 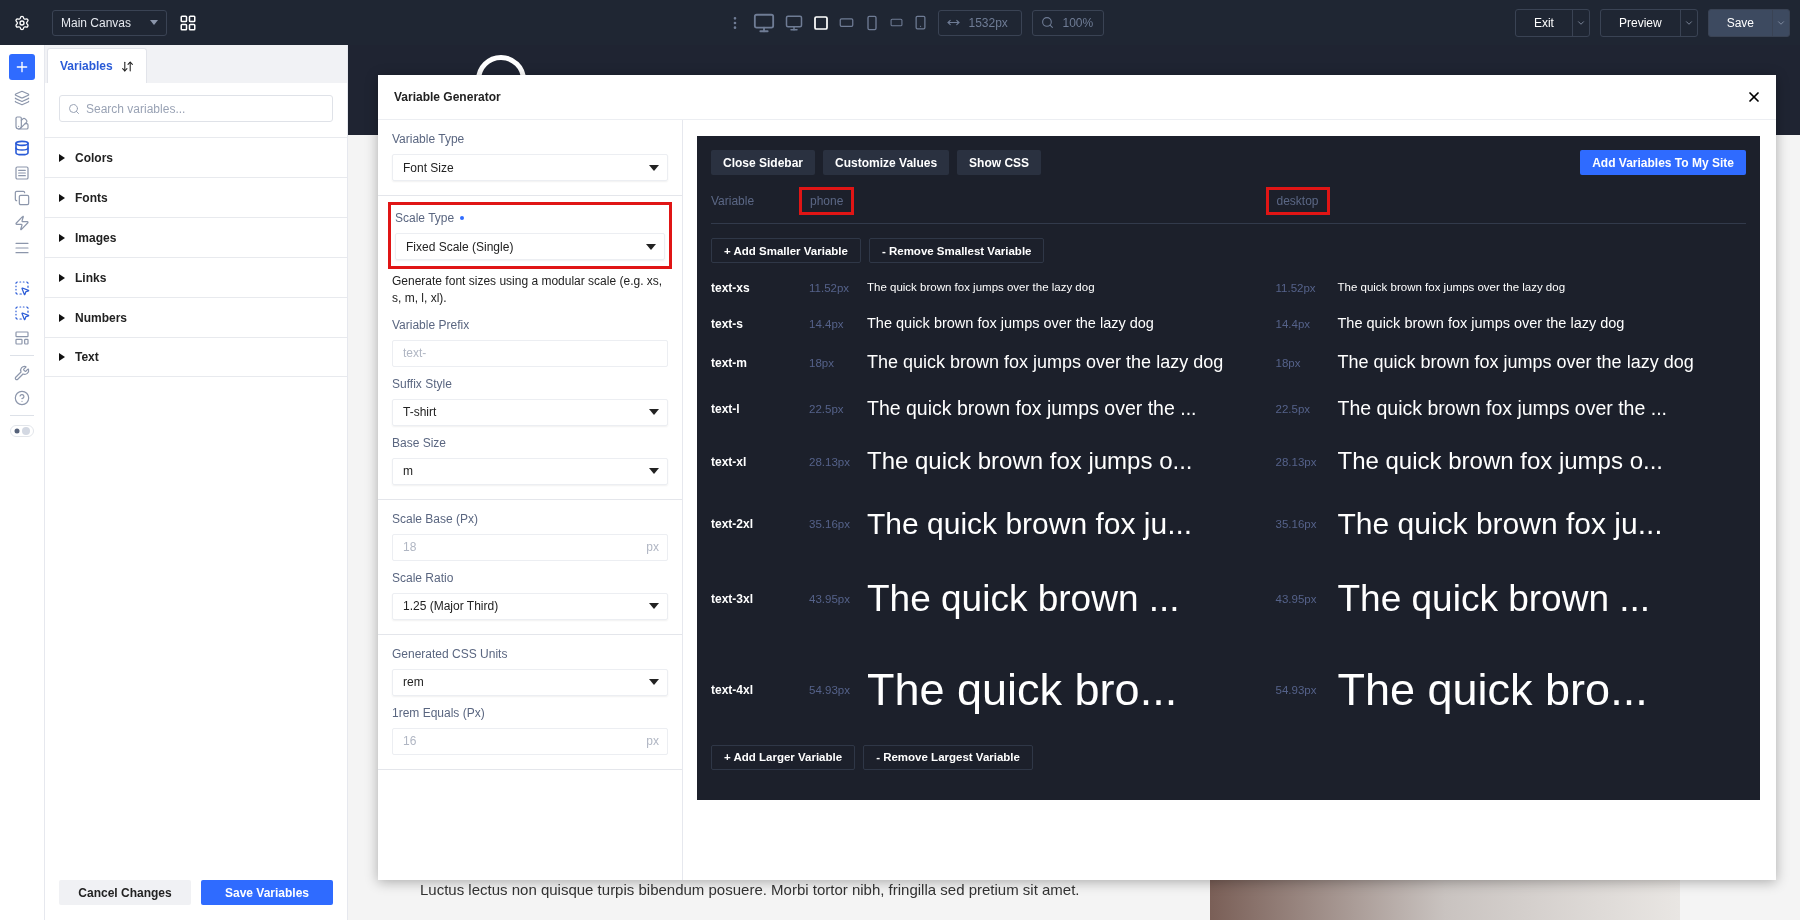 What do you see at coordinates (733, 599) in the screenshot?
I see `variable-name: text-3xl` at bounding box center [733, 599].